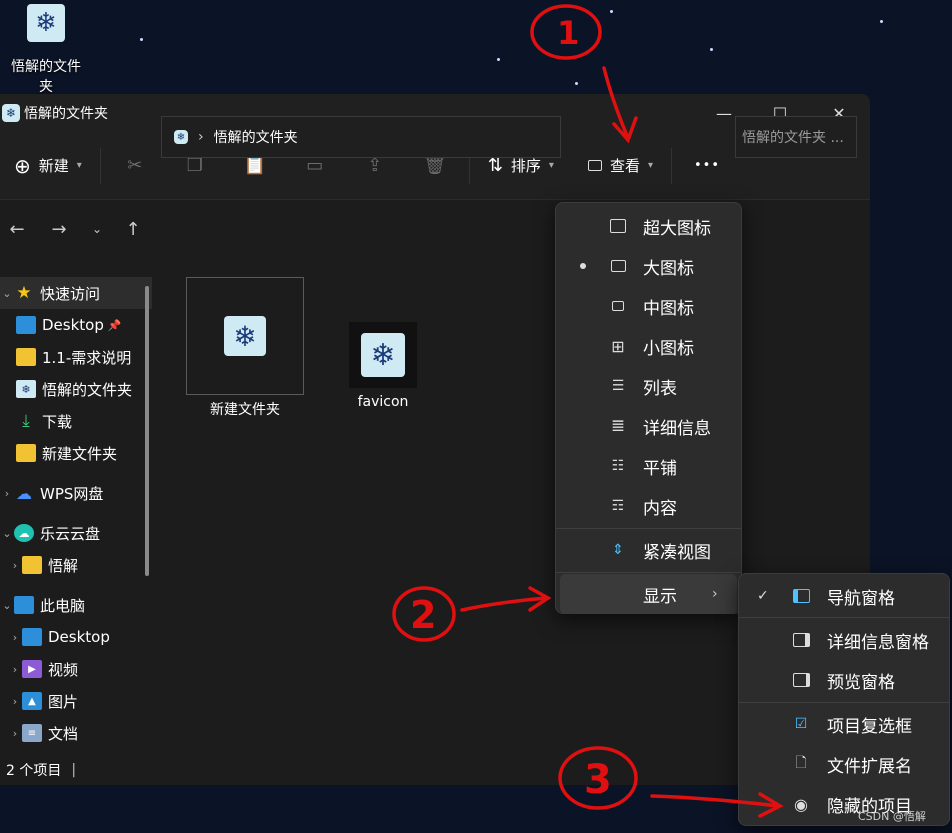 The image size is (952, 833). What do you see at coordinates (648, 550) in the screenshot?
I see `menu-item-compact-view: ⇕ 紧凑视图` at bounding box center [648, 550].